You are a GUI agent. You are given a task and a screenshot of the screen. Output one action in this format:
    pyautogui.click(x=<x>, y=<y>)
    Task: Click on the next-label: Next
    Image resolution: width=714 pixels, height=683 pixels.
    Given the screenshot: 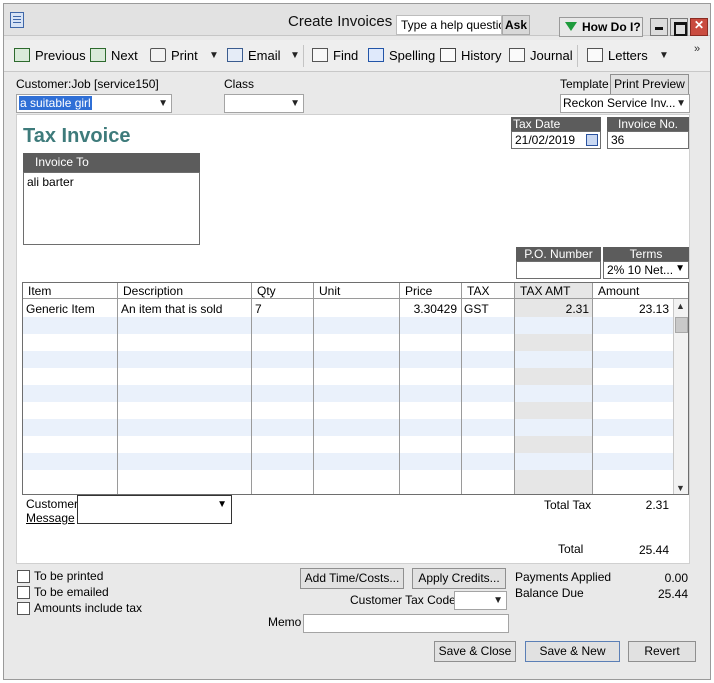 What is the action you would take?
    pyautogui.click(x=124, y=55)
    